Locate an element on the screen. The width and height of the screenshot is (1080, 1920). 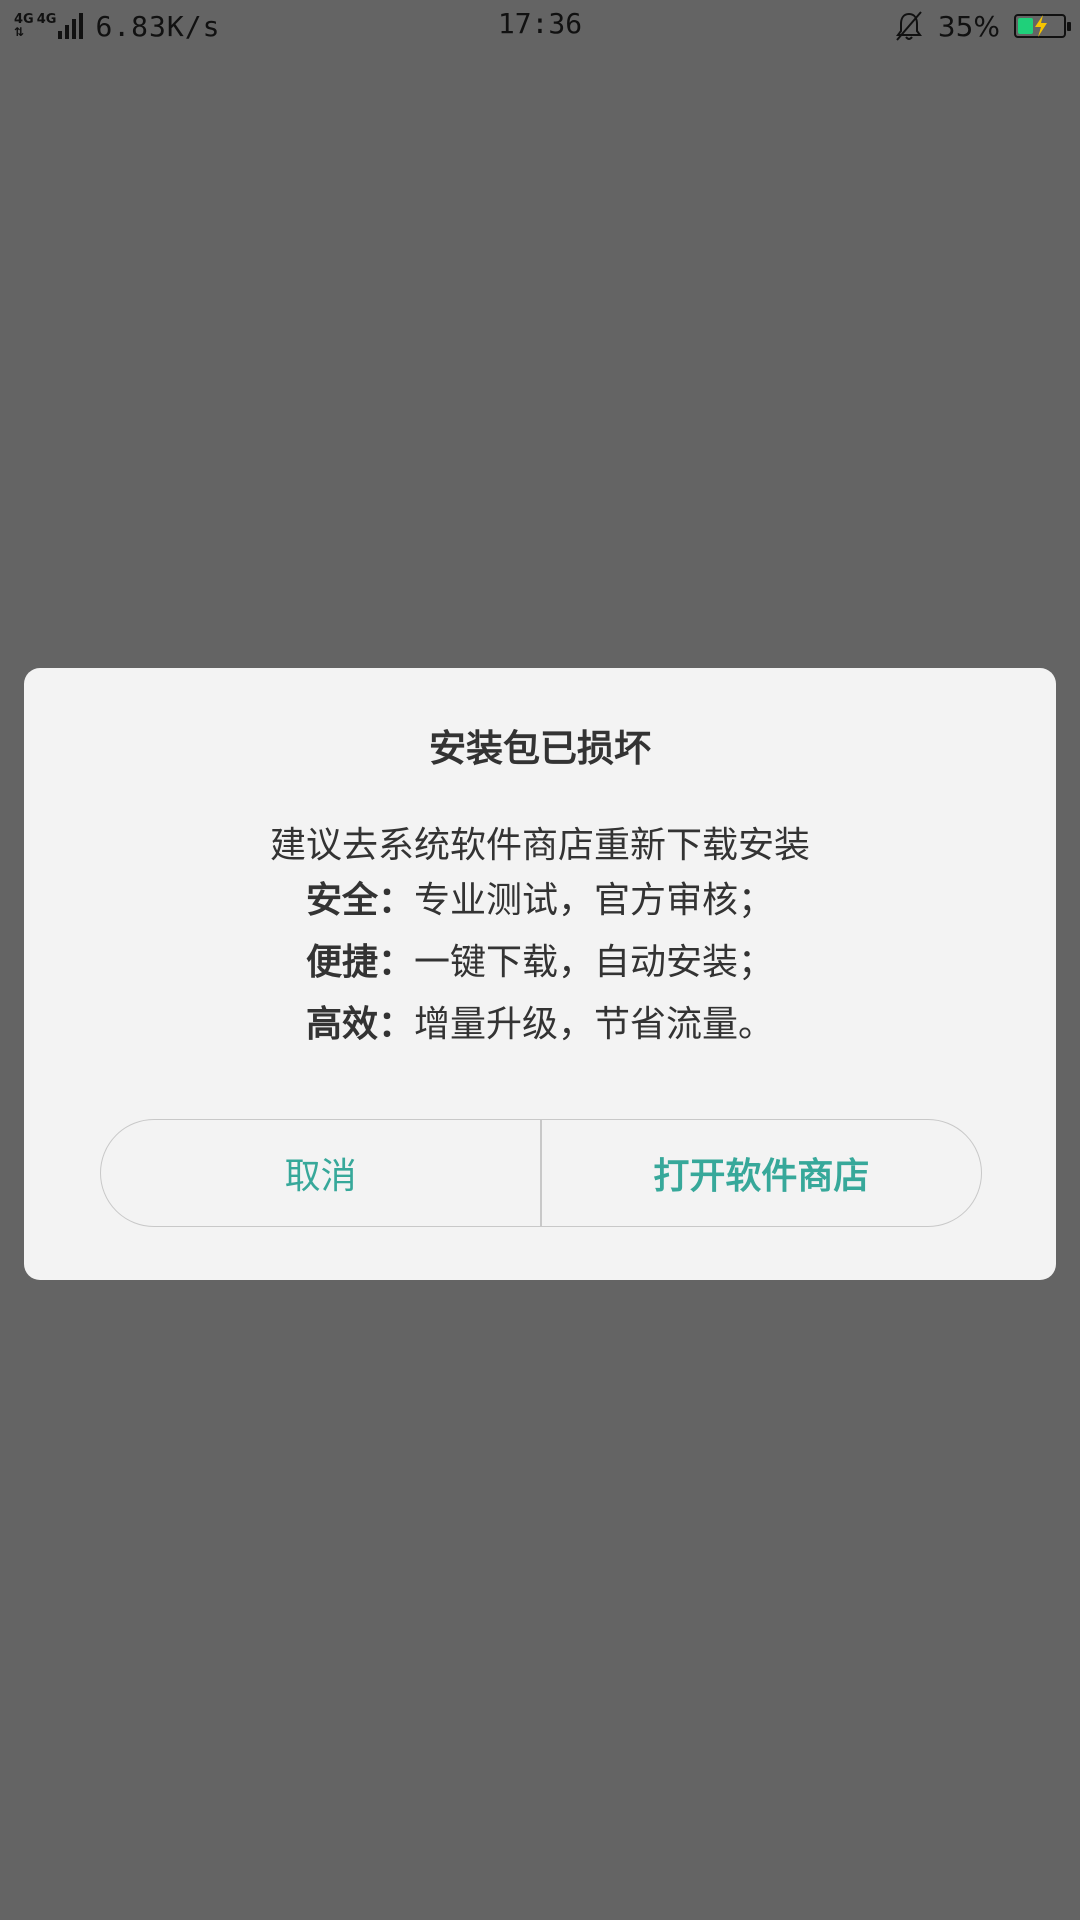
feature-convenience: 便捷：一键下载，自动安装； is located at coordinates (540, 963).